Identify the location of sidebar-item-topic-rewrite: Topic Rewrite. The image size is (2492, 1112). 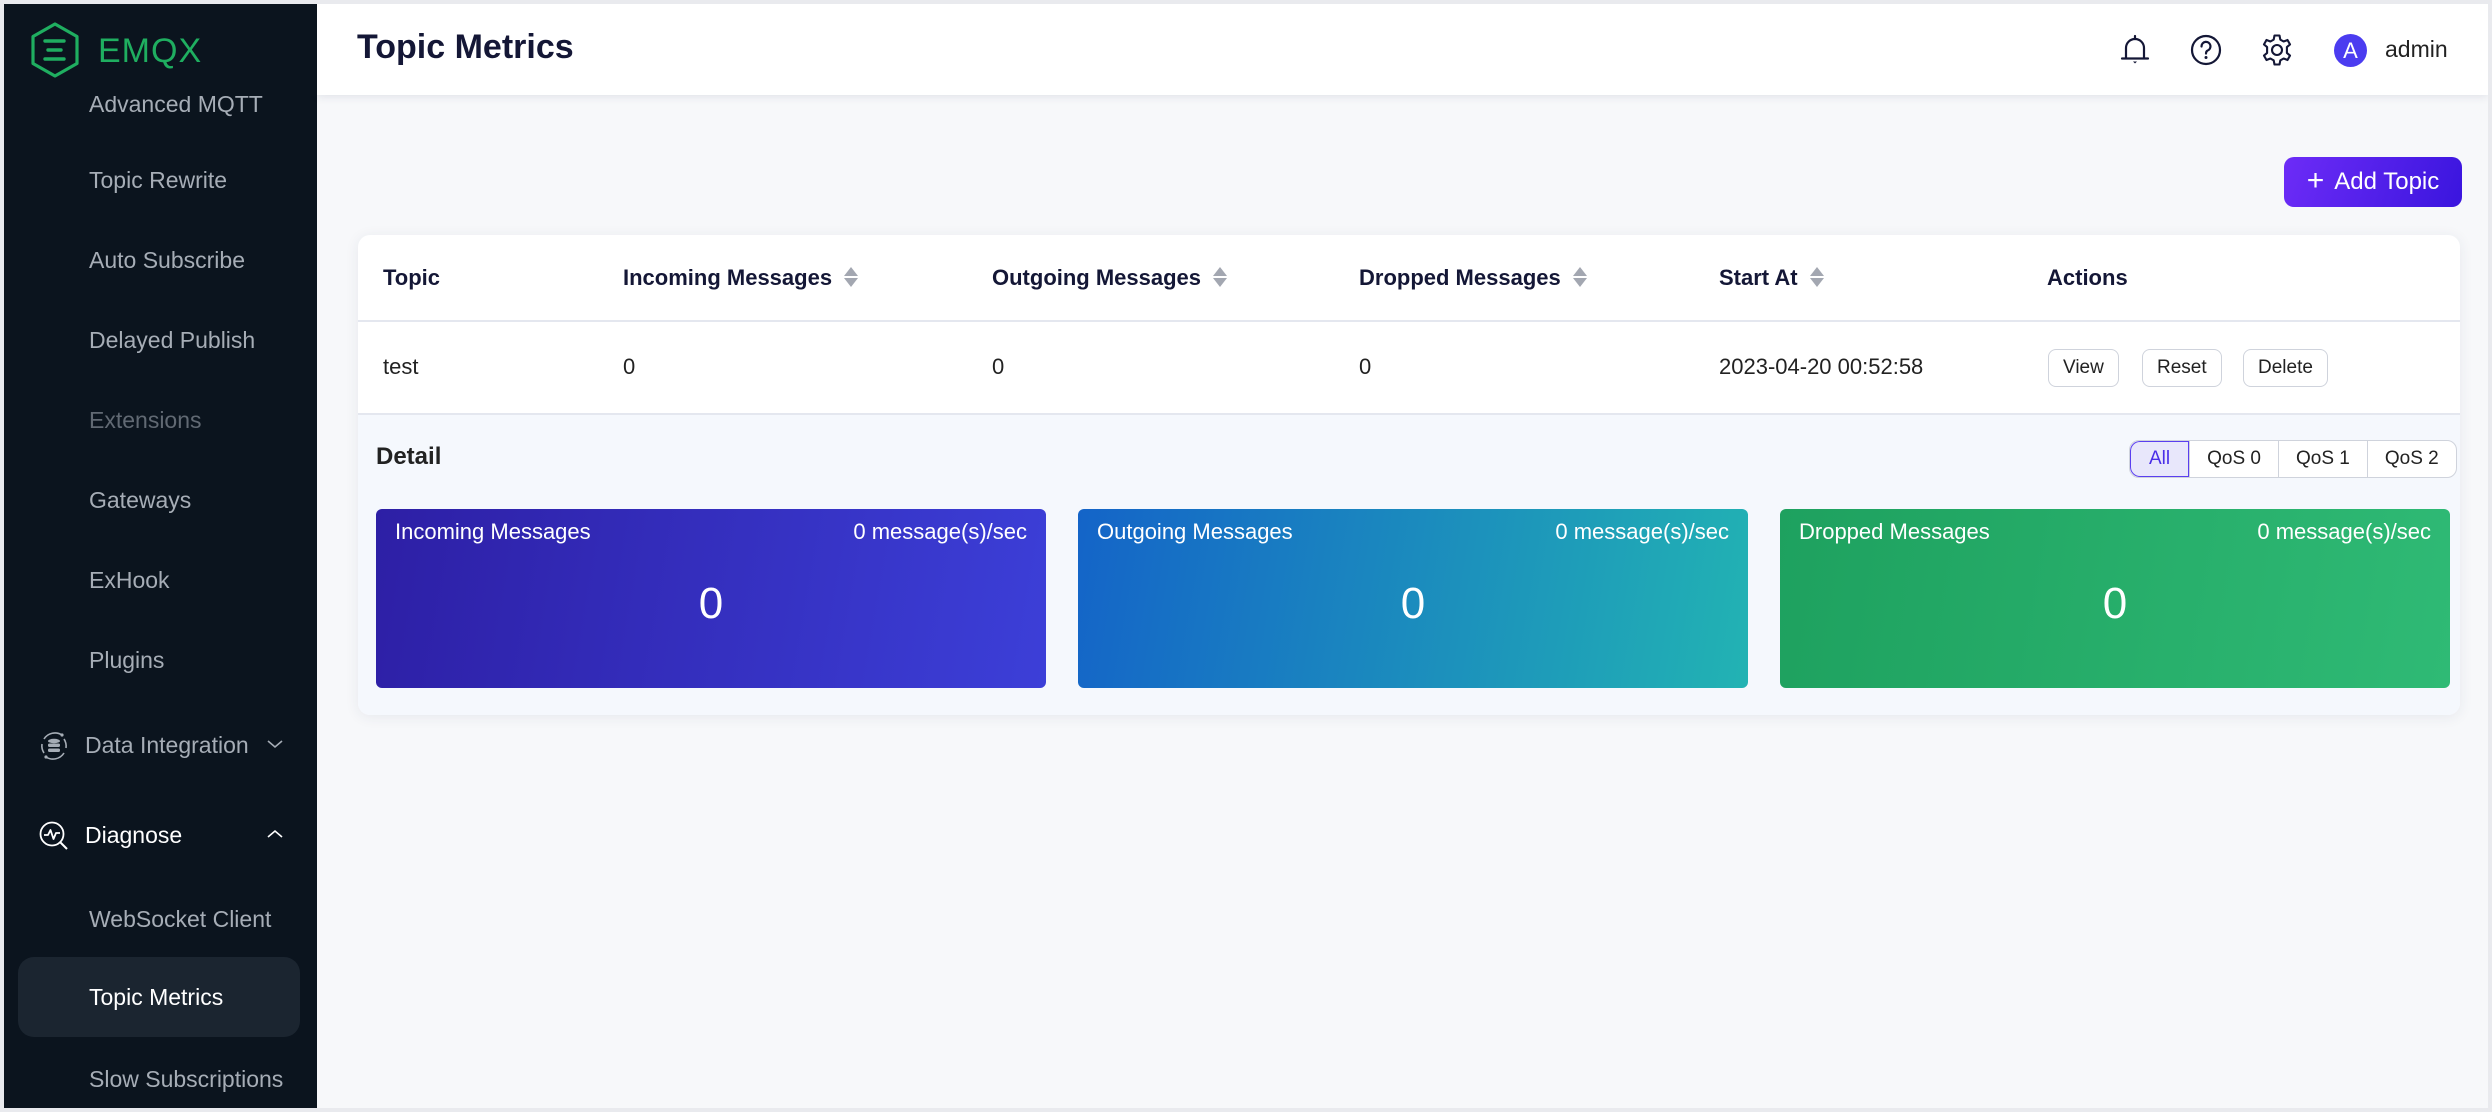
(160, 180).